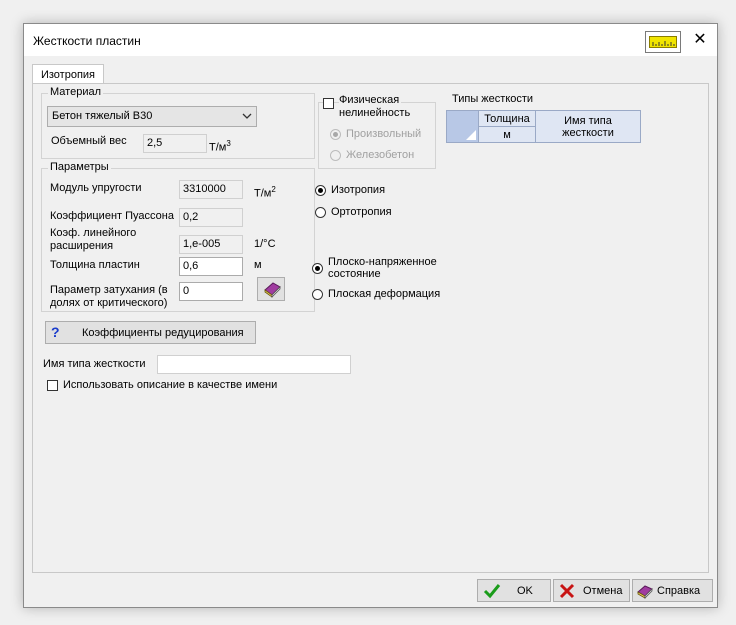 The width and height of the screenshot is (736, 625). I want to click on close-icon: ✕, so click(700, 39).